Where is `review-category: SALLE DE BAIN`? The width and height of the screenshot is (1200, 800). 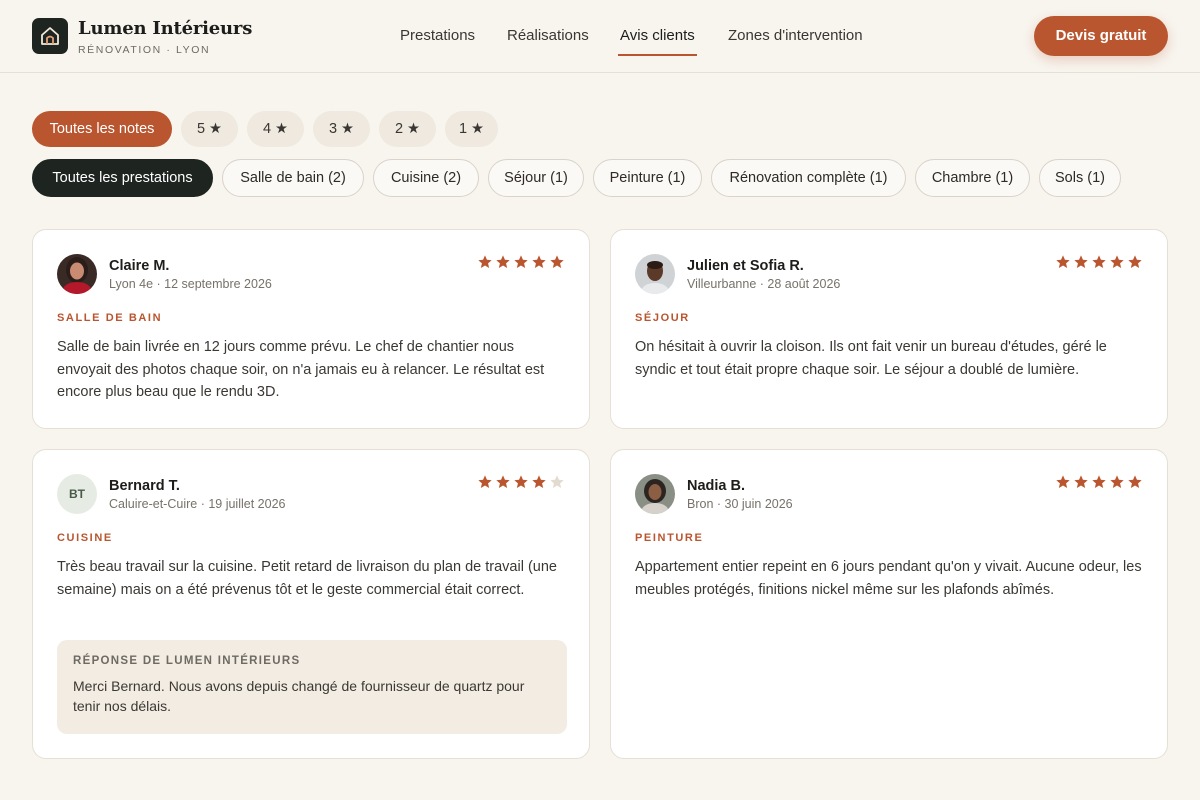
review-category: SALLE DE BAIN is located at coordinates (110, 318).